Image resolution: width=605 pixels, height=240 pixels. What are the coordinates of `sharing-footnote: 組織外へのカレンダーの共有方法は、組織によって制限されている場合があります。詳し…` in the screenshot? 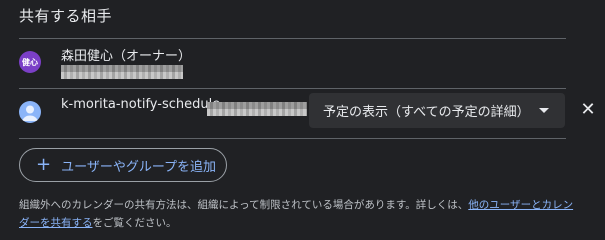 It's located at (299, 214).